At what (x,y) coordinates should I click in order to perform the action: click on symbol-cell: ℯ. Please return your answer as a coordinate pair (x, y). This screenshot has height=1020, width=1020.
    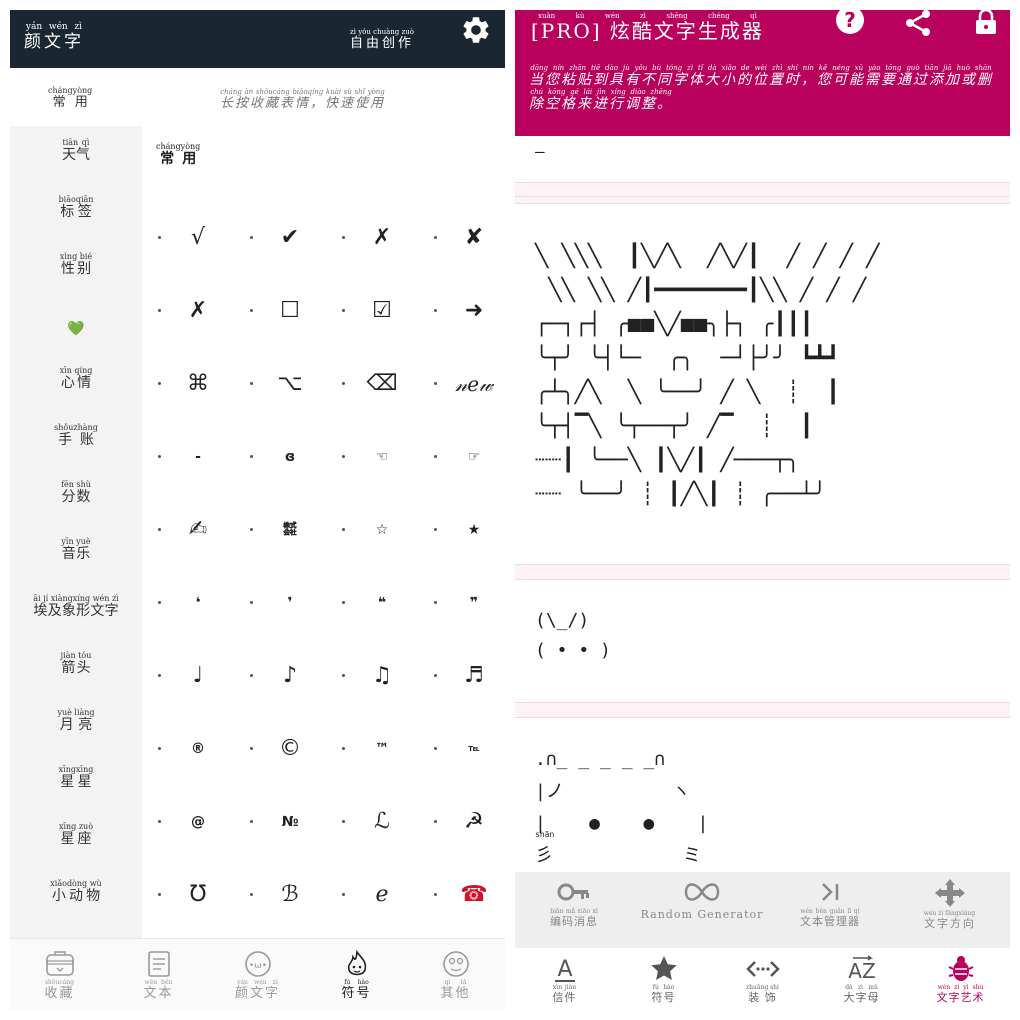
    Looking at the image, I should click on (372, 895).